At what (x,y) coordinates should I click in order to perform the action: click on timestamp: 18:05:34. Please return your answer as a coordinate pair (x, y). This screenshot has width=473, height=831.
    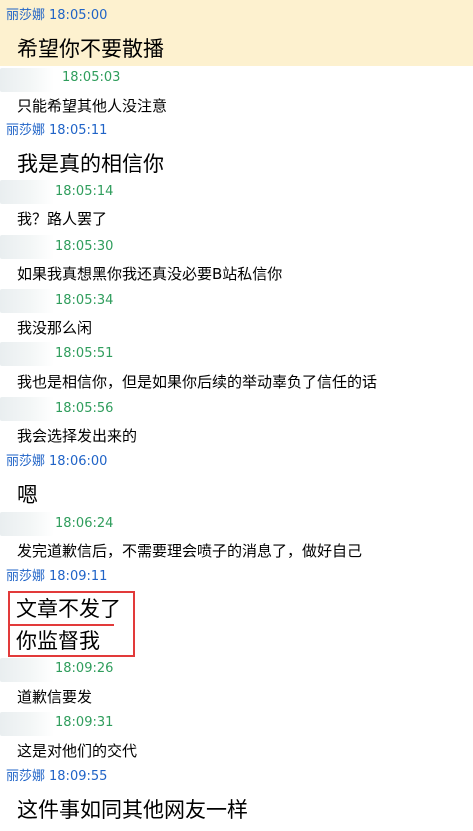
    Looking at the image, I should click on (84, 300).